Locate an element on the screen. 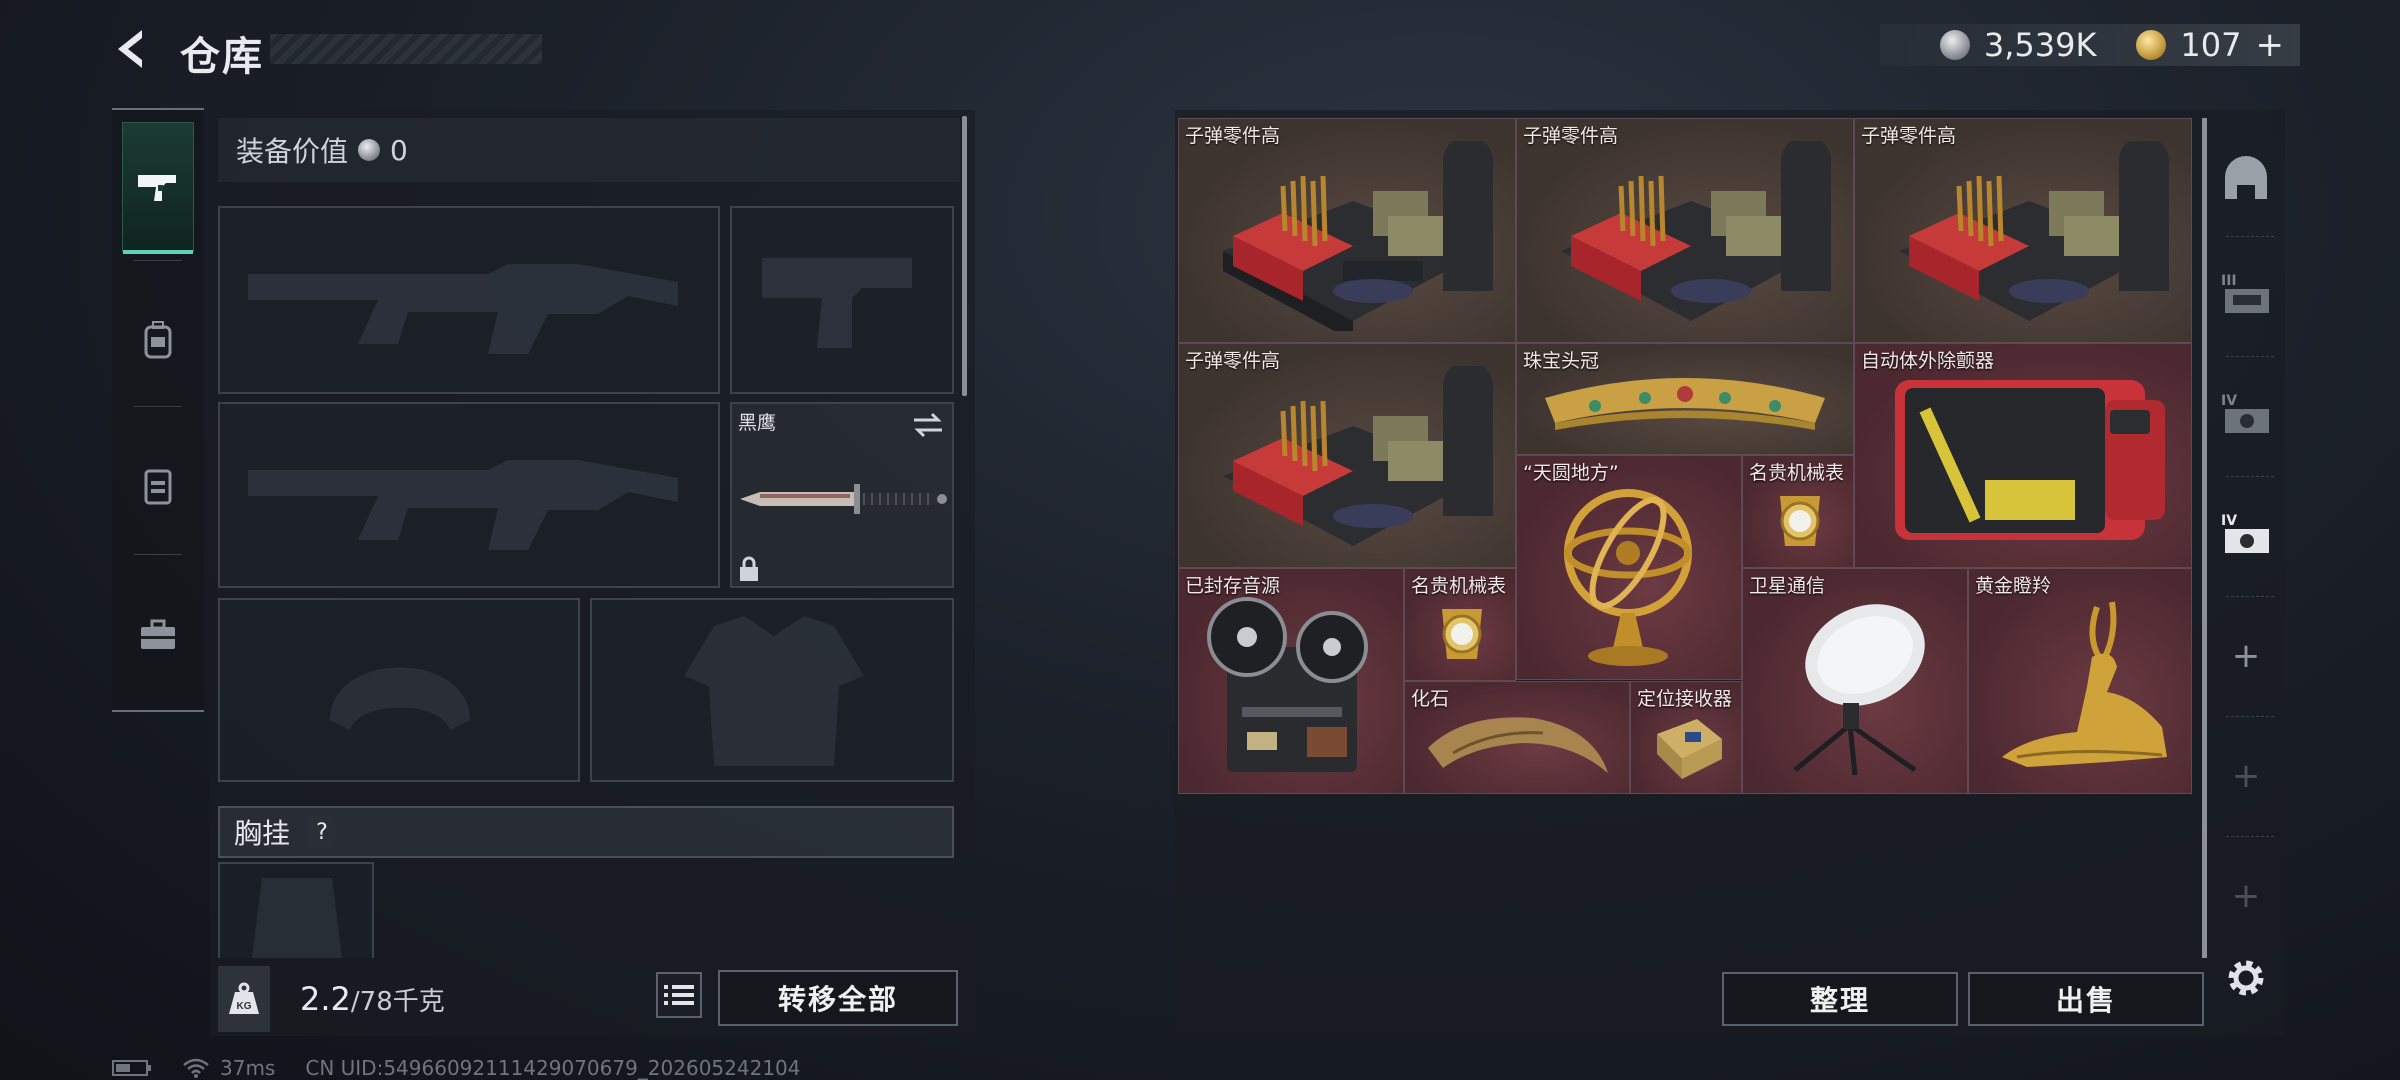  battery-icon is located at coordinates (131, 1068).